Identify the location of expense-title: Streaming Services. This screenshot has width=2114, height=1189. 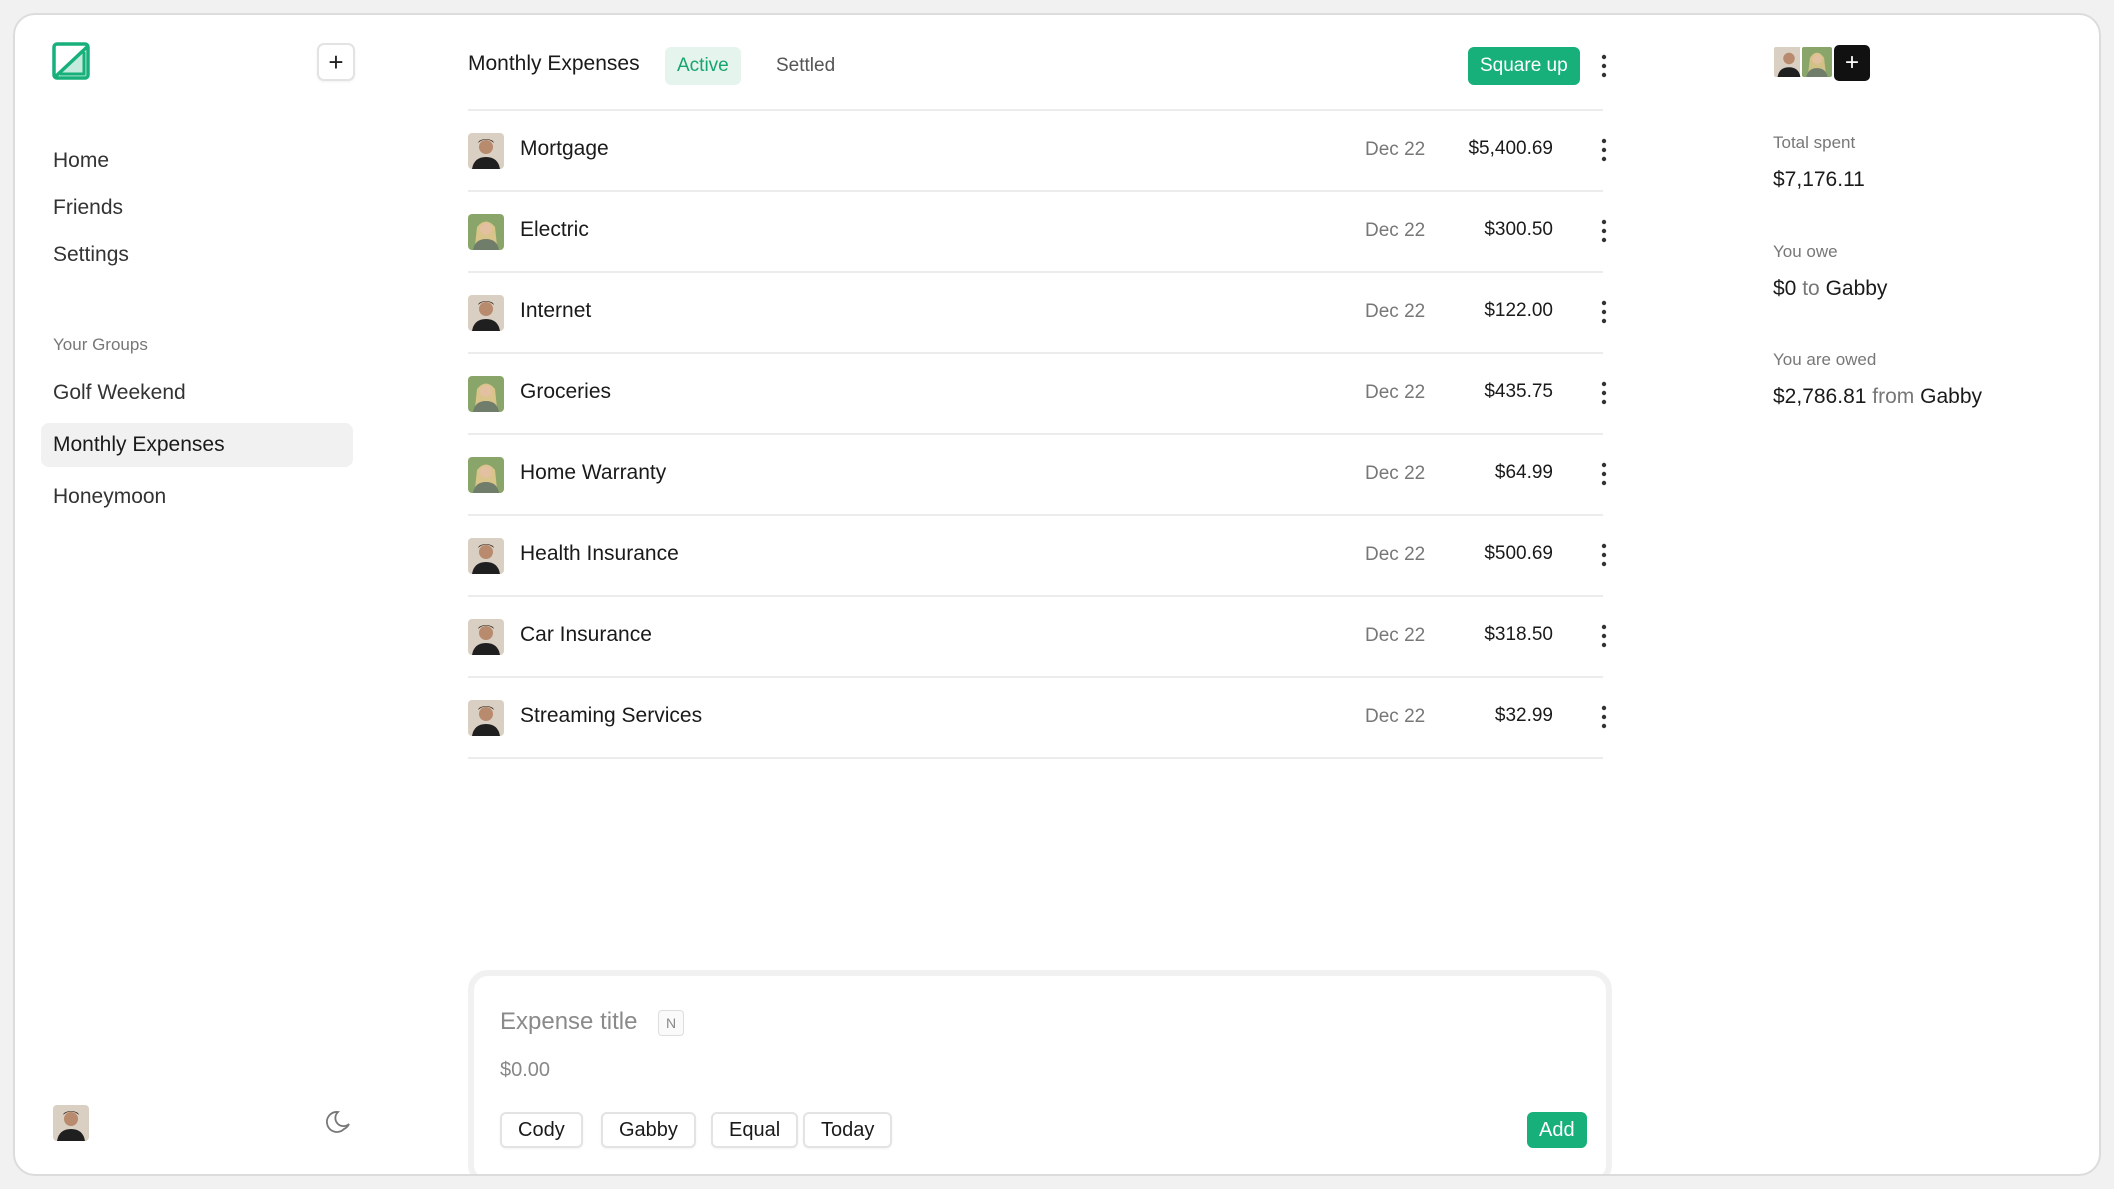
(611, 715).